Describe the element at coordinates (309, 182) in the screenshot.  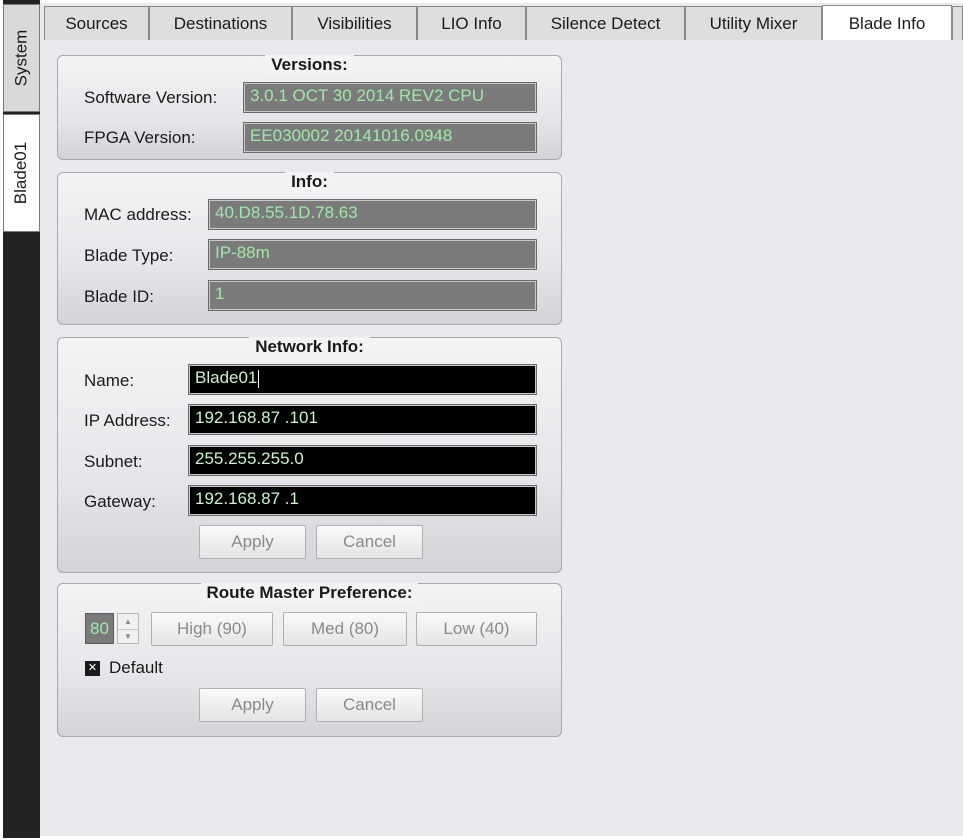
I see `info-title: Info:` at that location.